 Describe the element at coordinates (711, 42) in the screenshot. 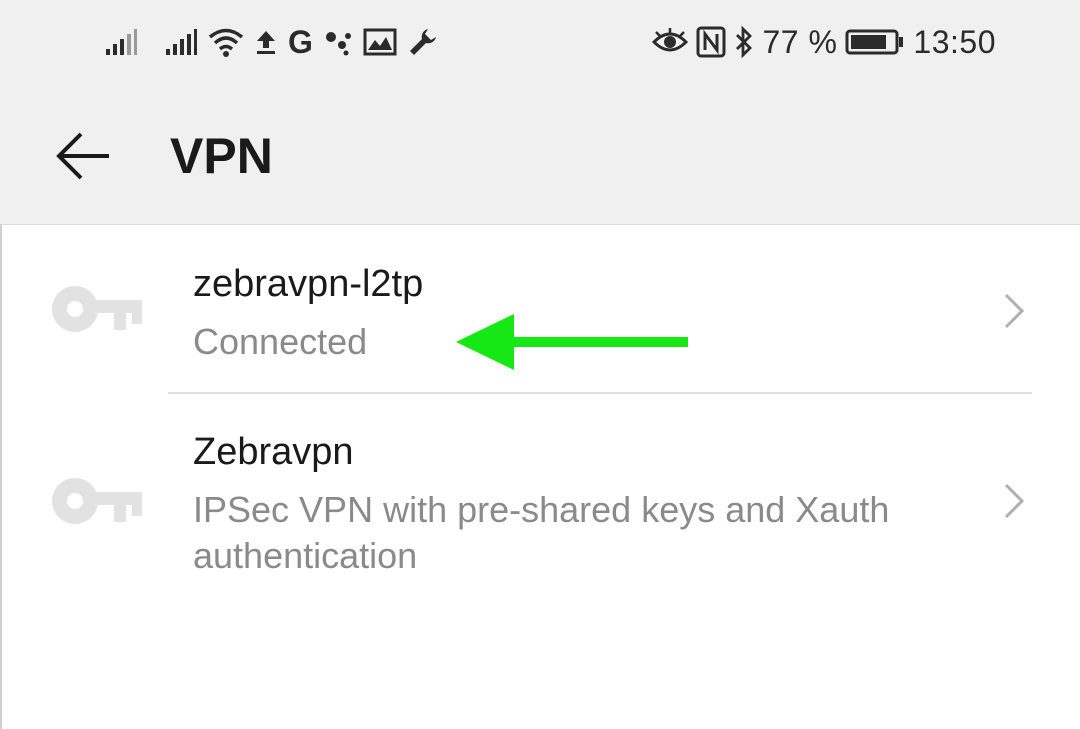

I see `nfc-icon` at that location.